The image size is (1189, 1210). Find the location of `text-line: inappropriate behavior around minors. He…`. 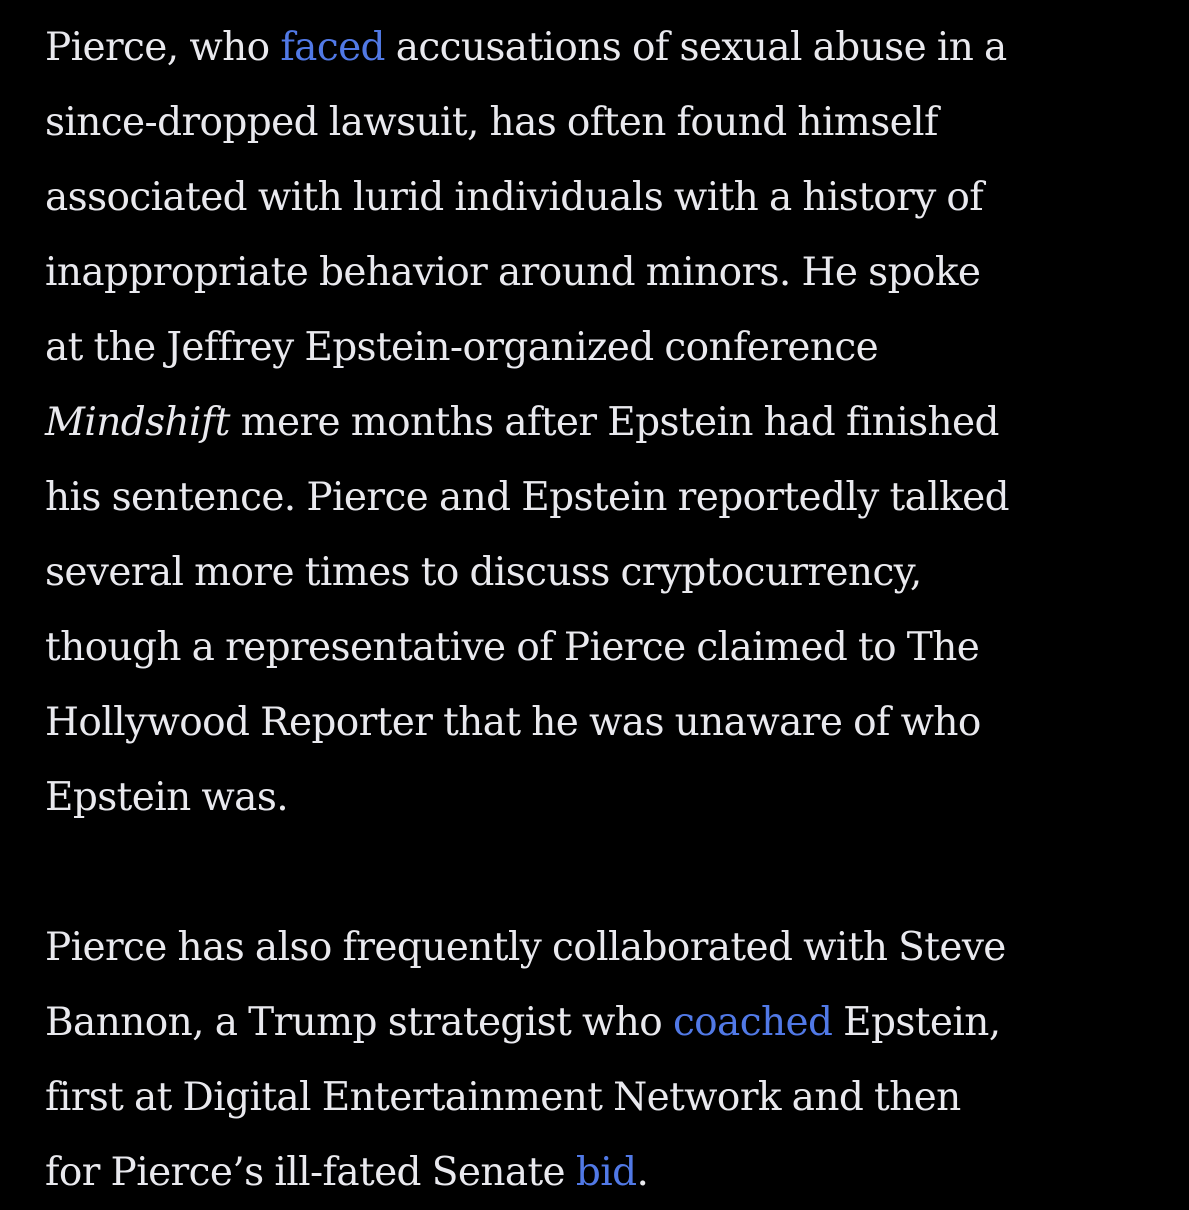

text-line: inappropriate behavior around minors. He… is located at coordinates (513, 272).